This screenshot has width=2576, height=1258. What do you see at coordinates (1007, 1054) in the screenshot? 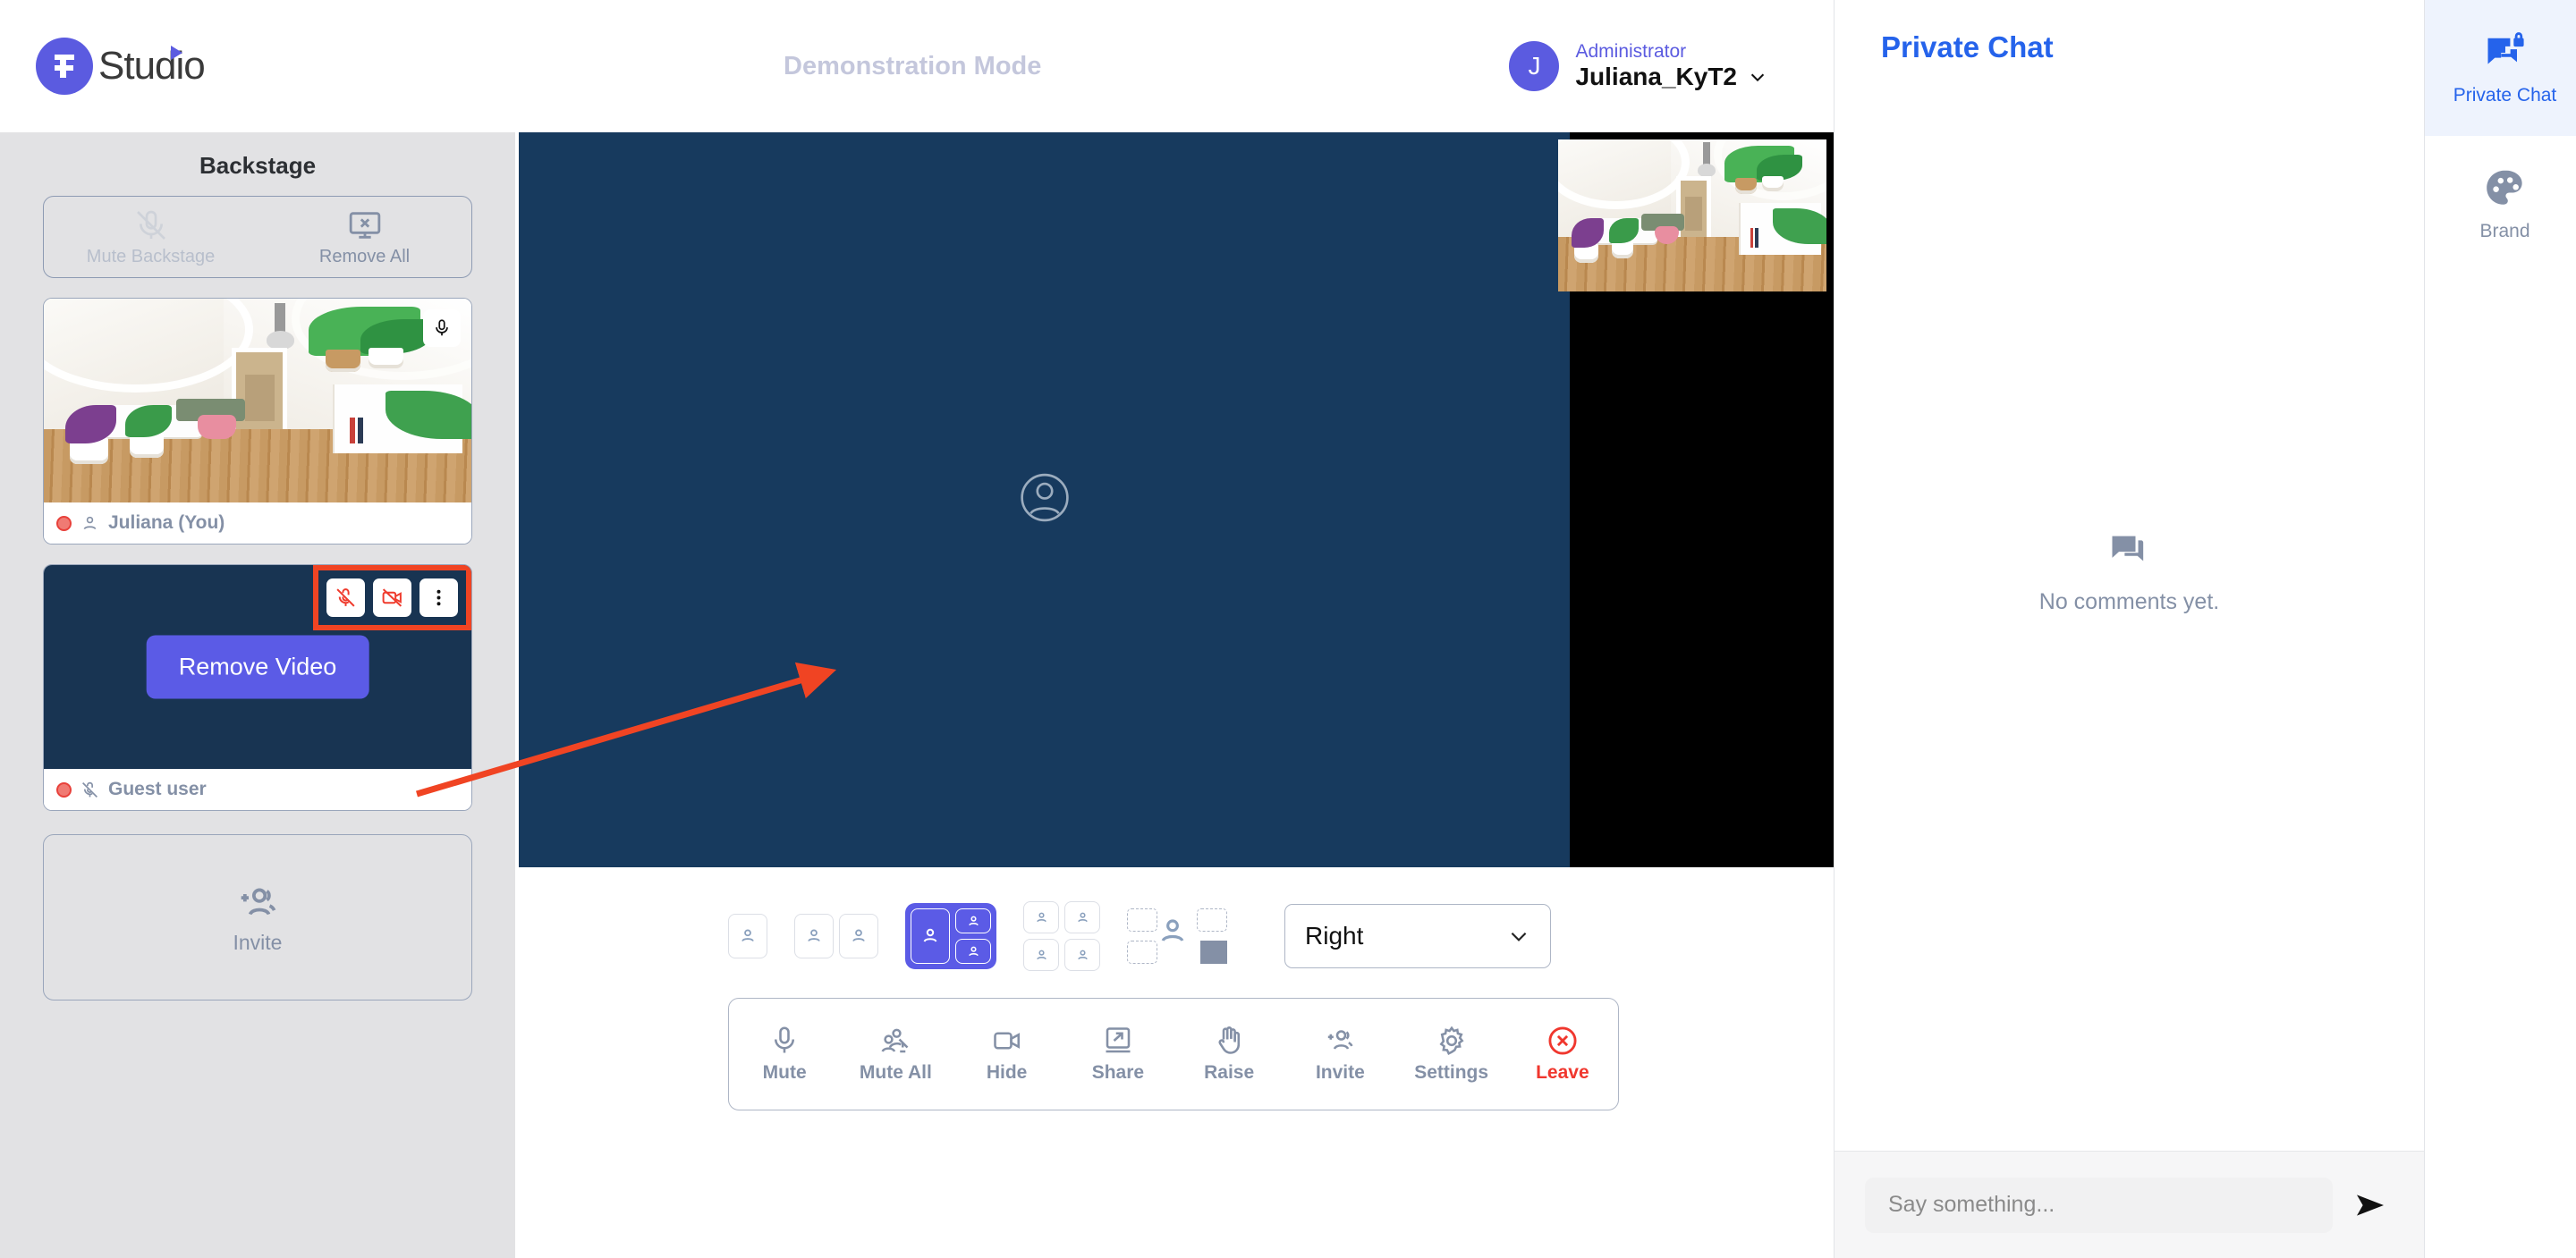
I see `toolbar-hide-button: Hide` at bounding box center [1007, 1054].